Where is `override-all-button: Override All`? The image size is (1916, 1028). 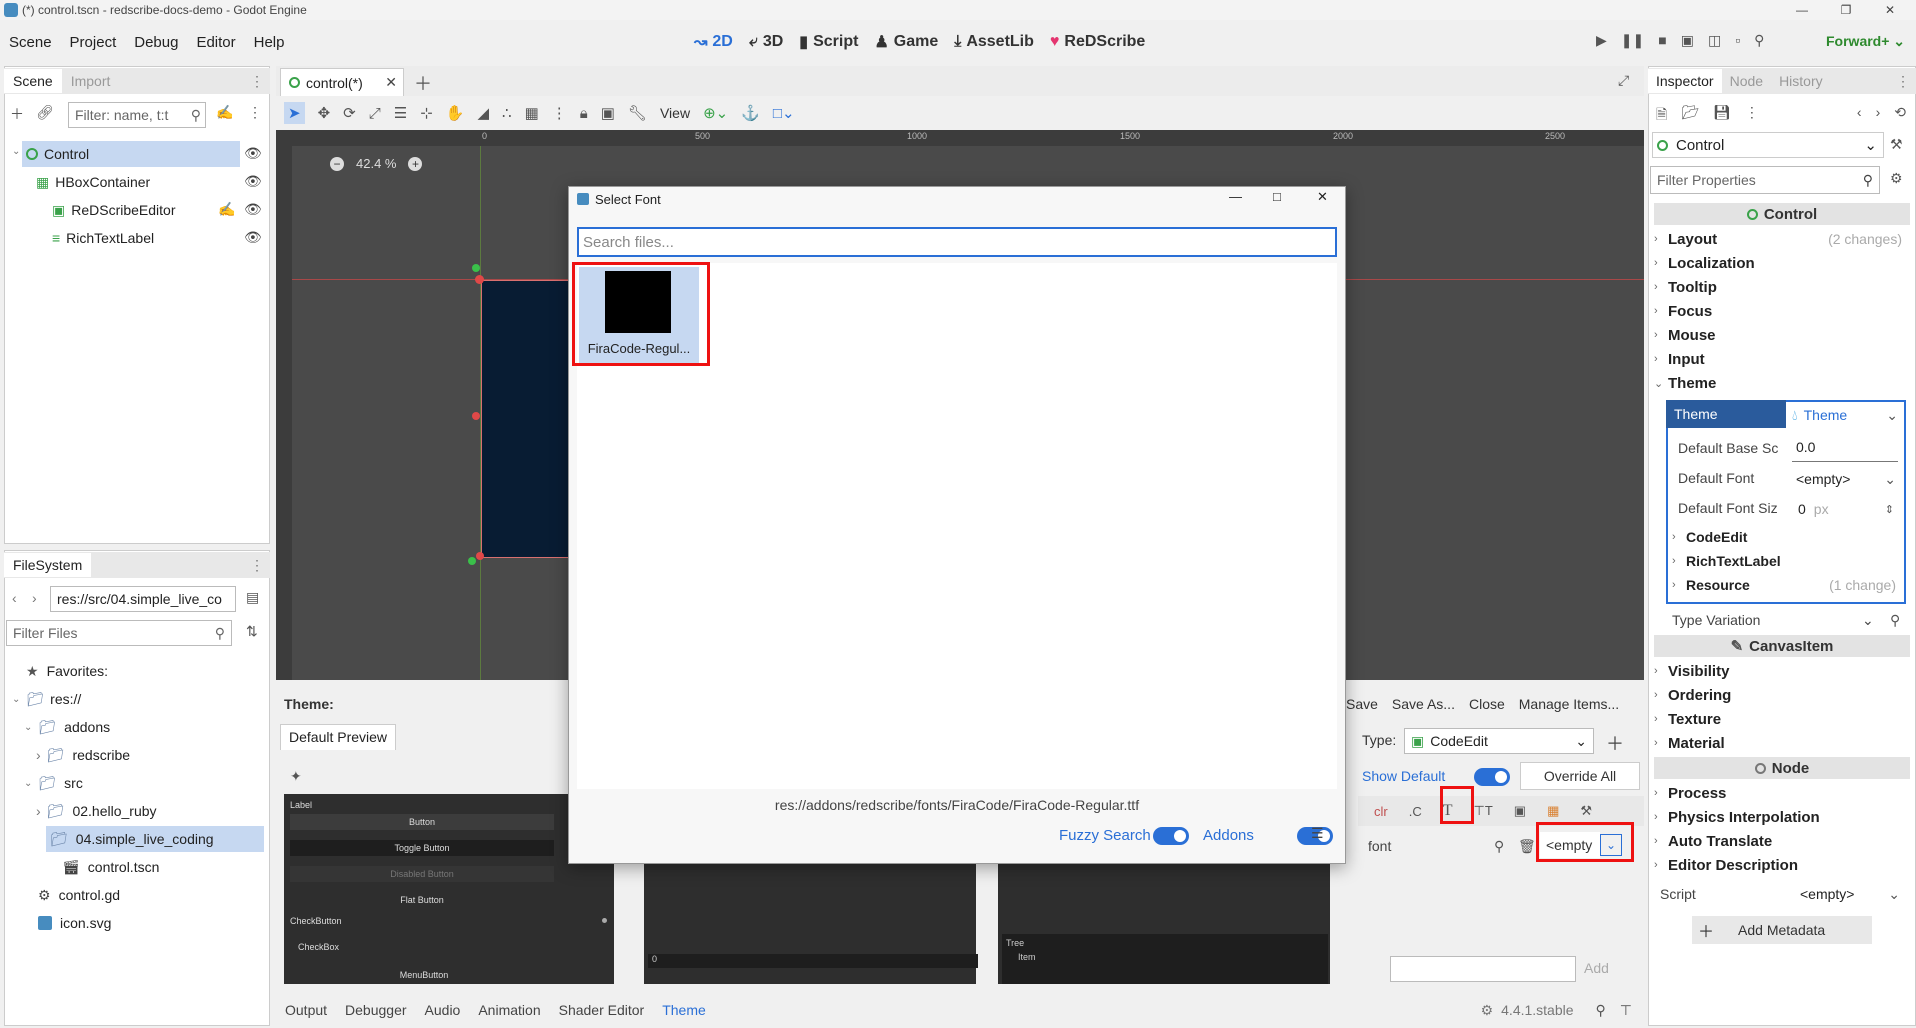 override-all-button: Override All is located at coordinates (1580, 776).